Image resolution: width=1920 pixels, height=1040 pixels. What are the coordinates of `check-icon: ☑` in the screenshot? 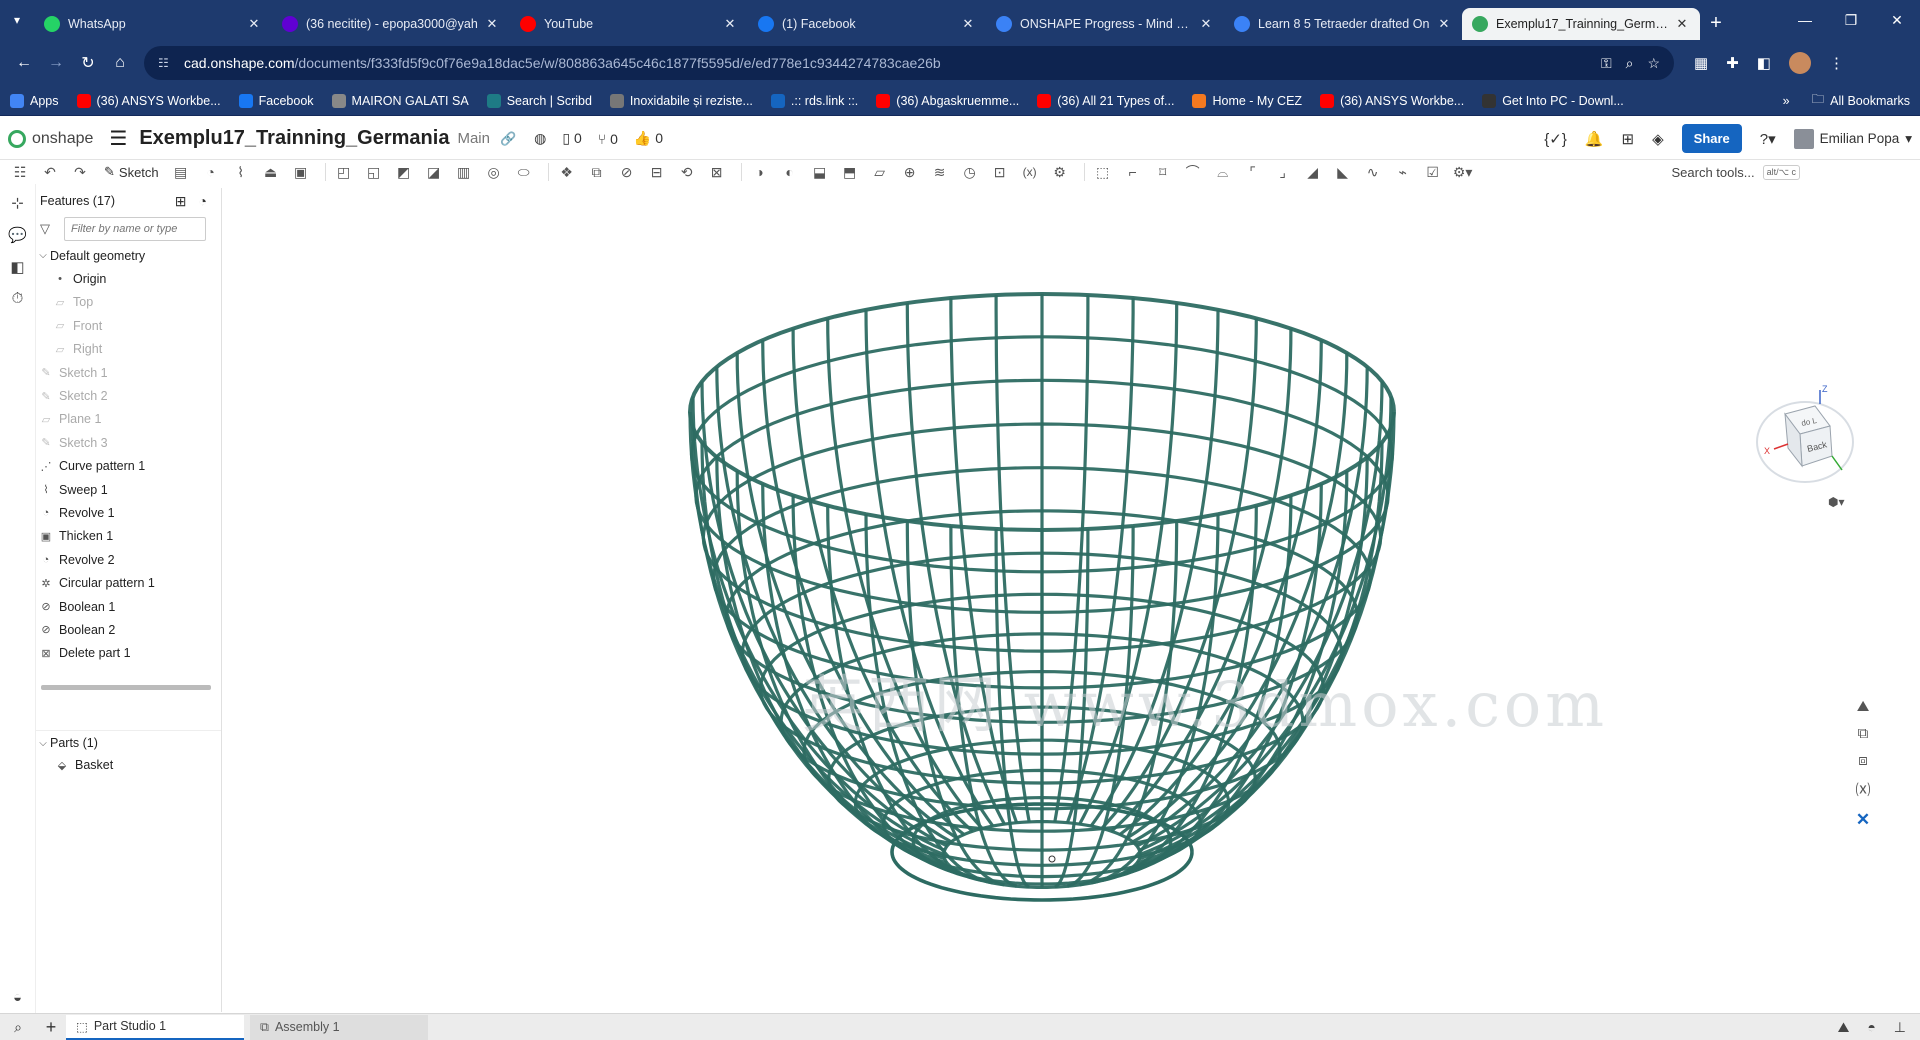 It's located at (1433, 172).